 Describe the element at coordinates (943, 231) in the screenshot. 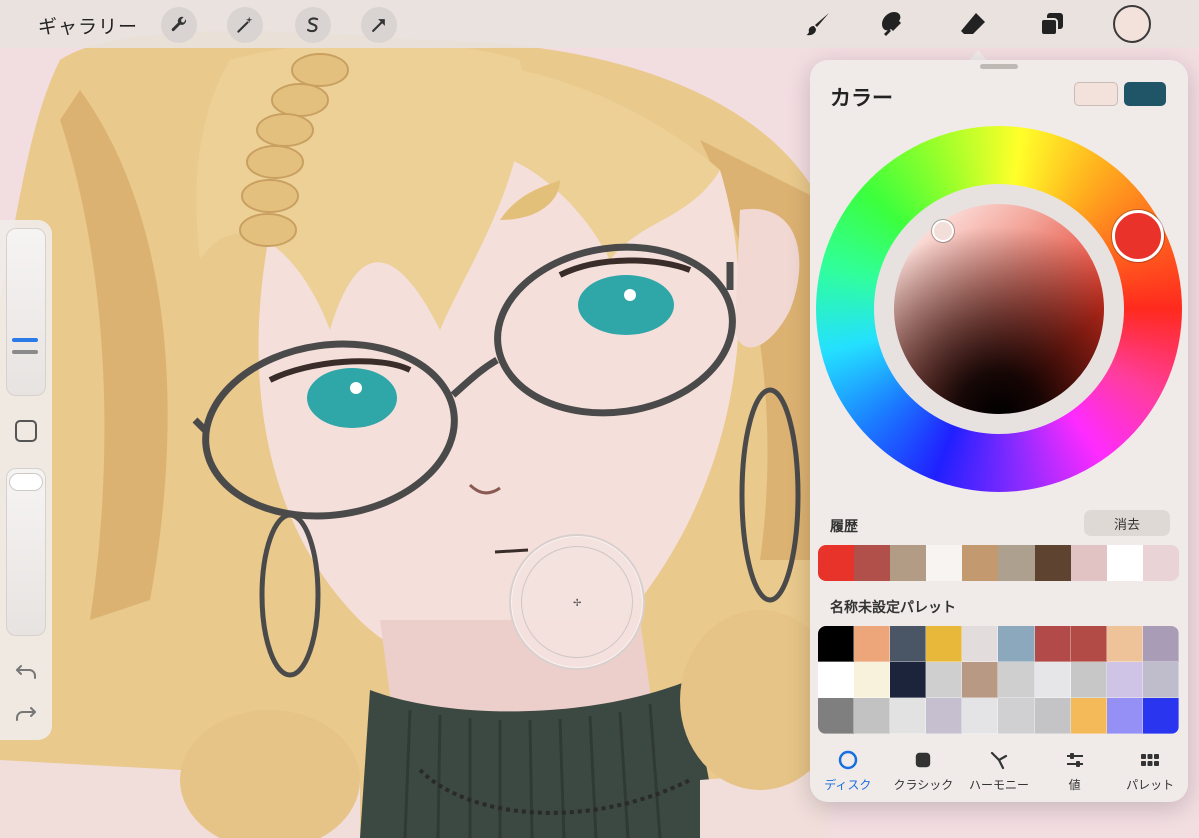

I see `saturation-knob` at that location.